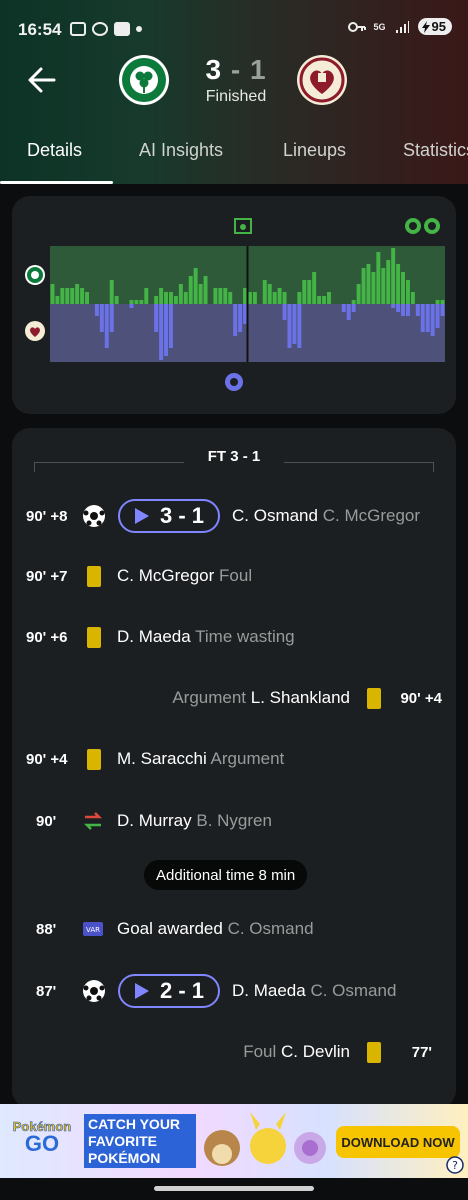 The width and height of the screenshot is (468, 1200). I want to click on event-player: M. Saracchi, so click(162, 758).